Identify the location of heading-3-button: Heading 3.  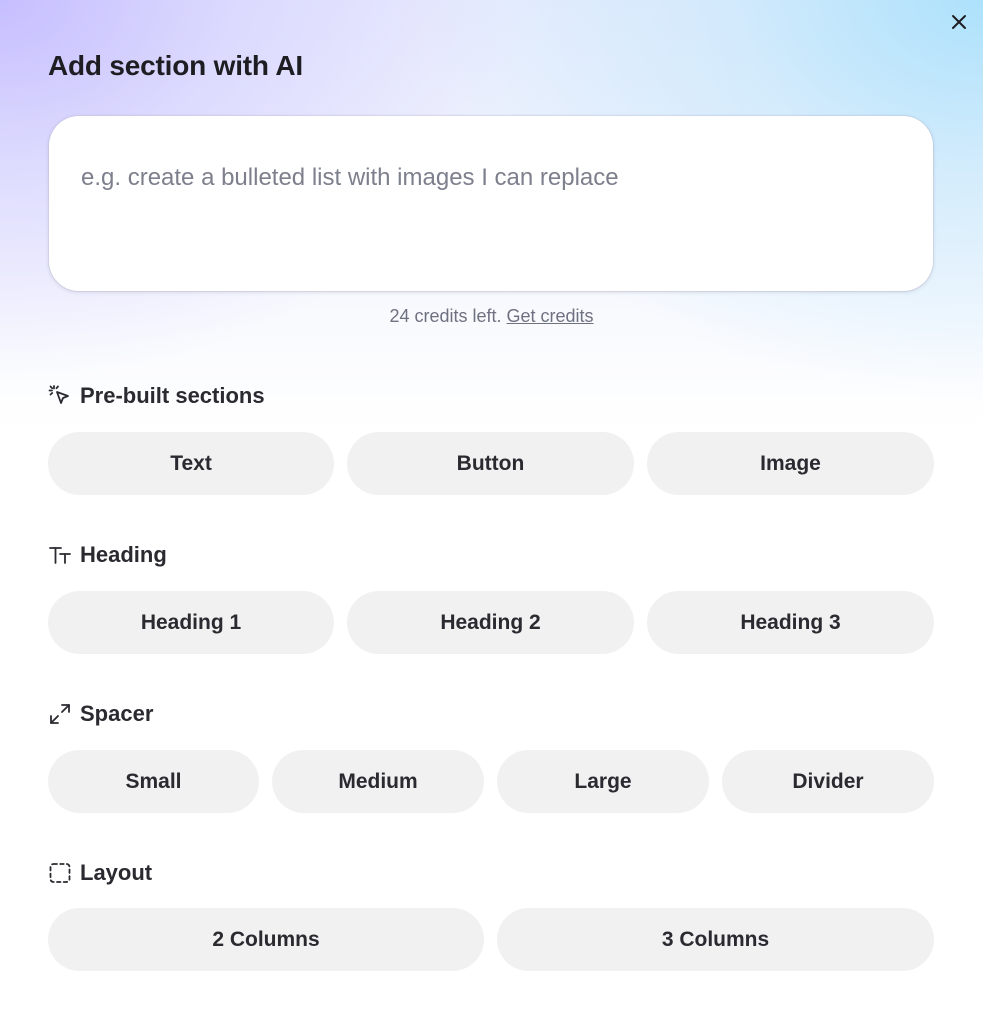
(790, 622).